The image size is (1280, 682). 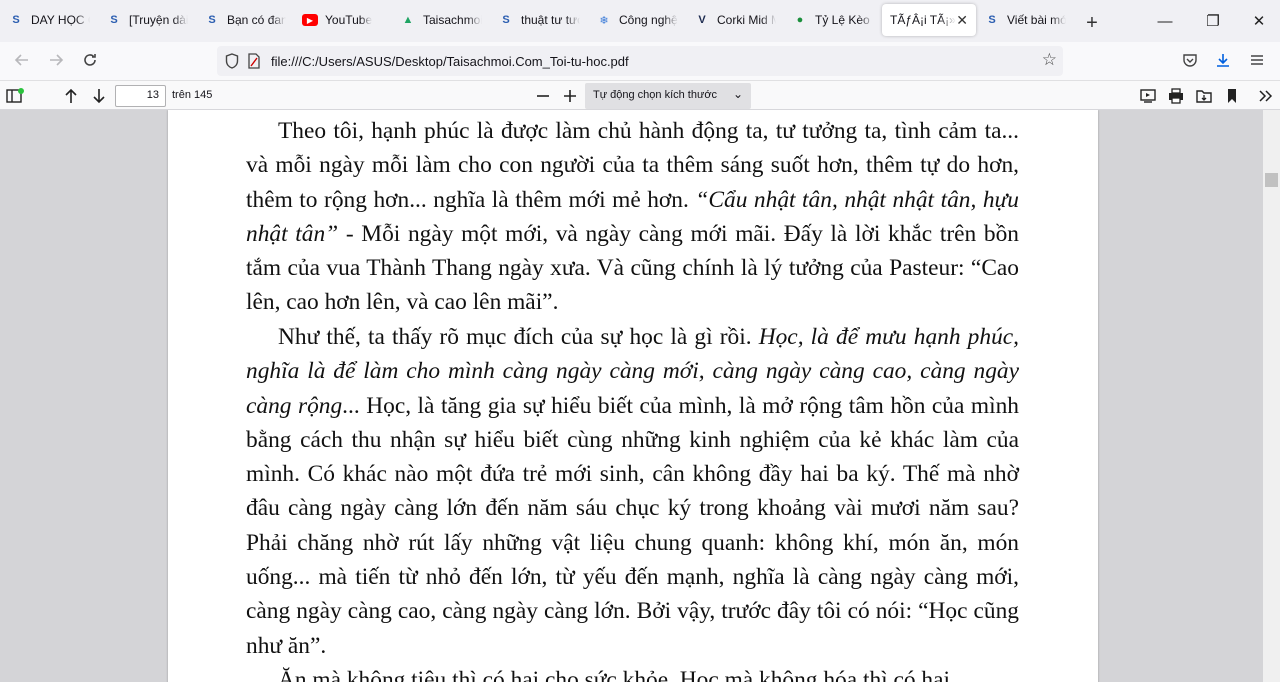 I want to click on pocket-icon, so click(x=1190, y=60).